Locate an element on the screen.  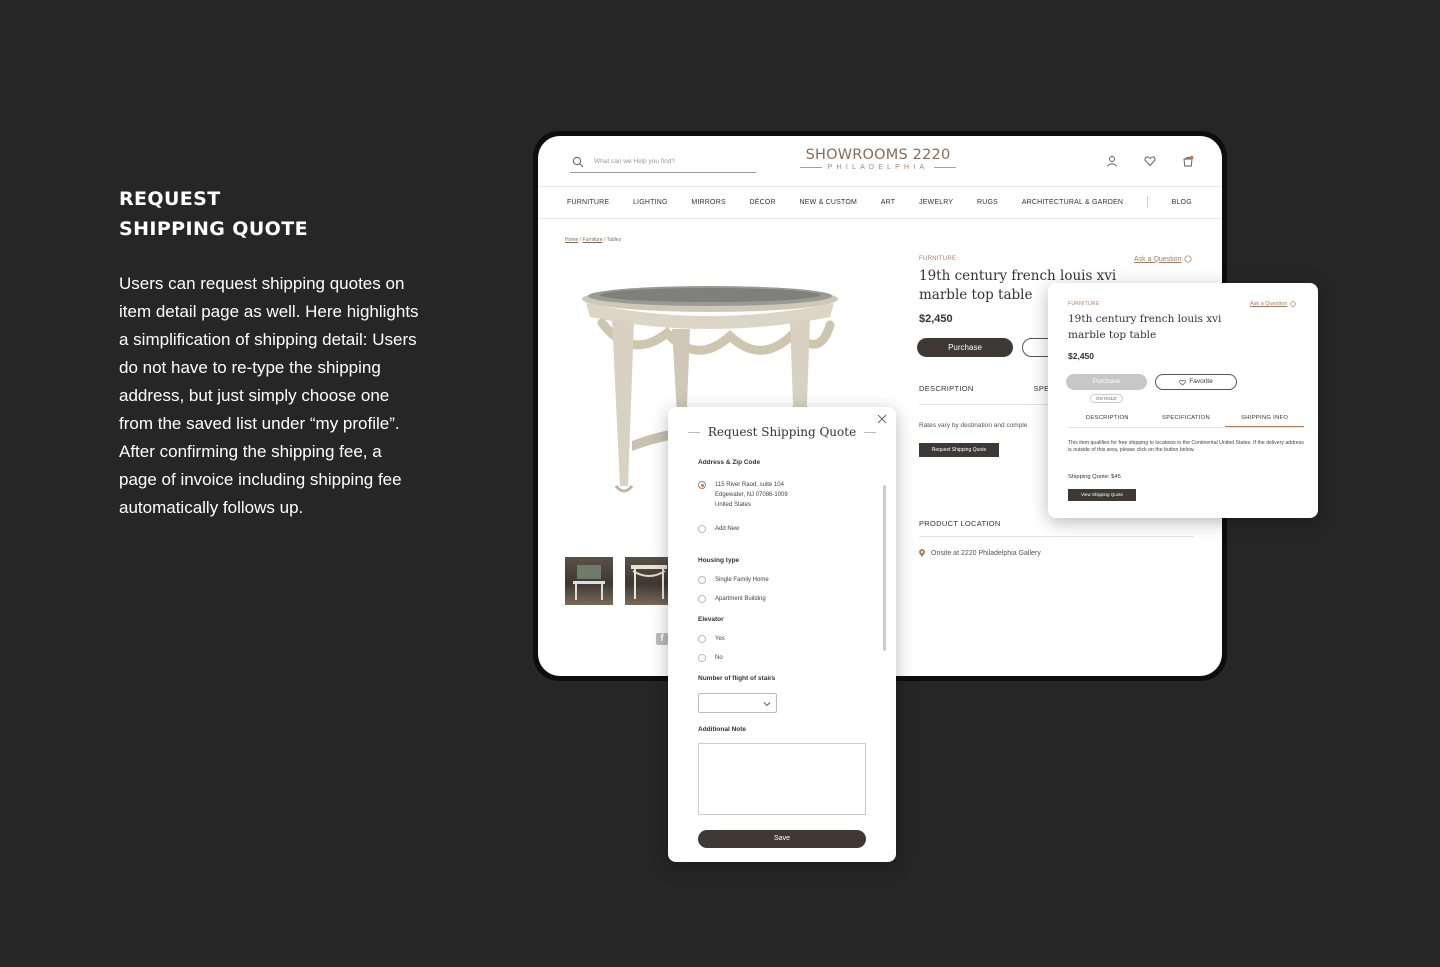
nav-item-mirrors: MIRRORS is located at coordinates (708, 202).